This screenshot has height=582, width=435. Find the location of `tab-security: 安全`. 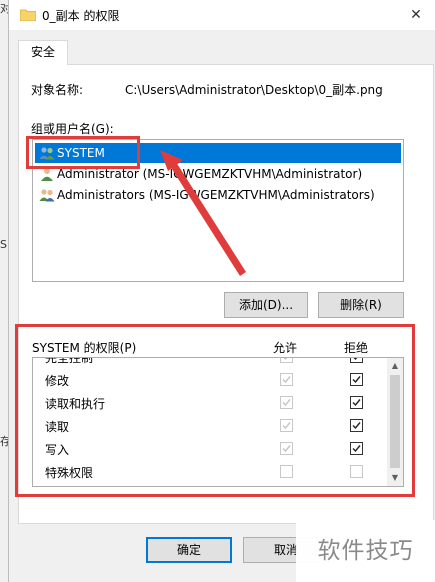

tab-security: 安全 is located at coordinates (43, 52).